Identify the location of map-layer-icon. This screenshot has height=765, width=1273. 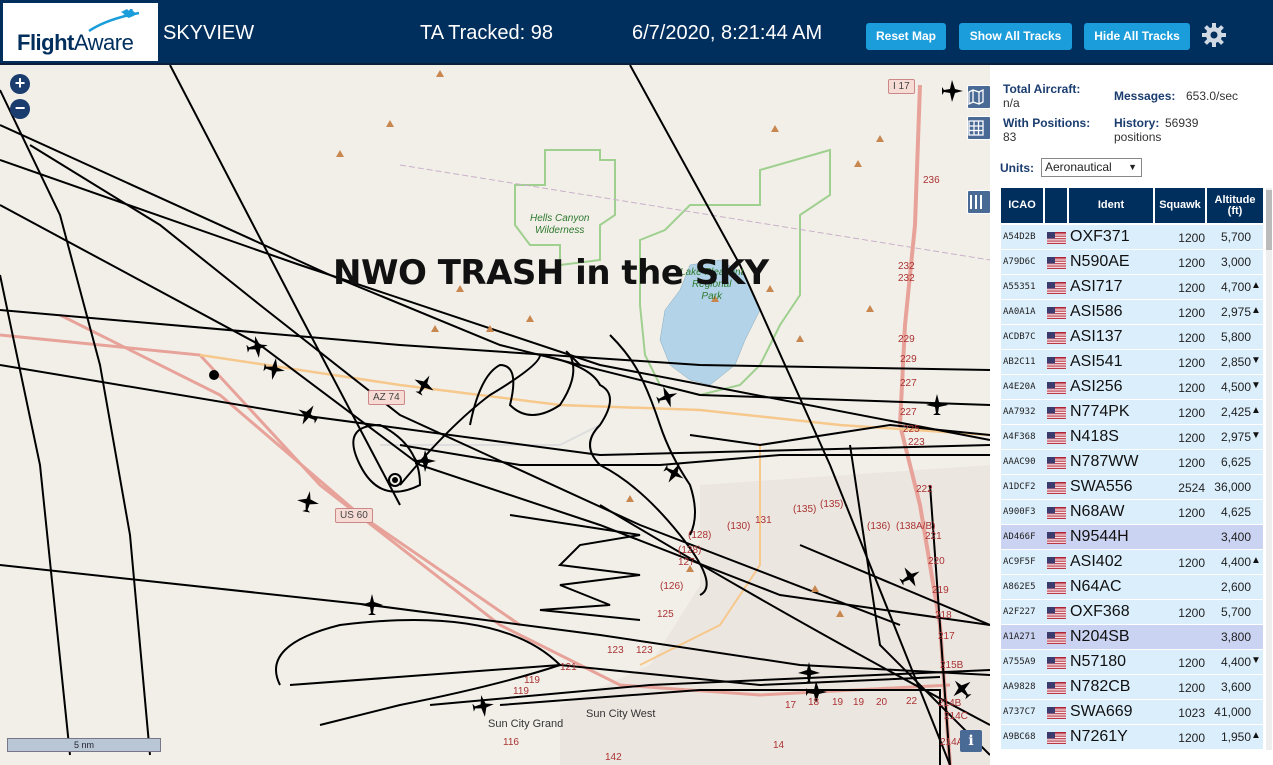
(978, 97).